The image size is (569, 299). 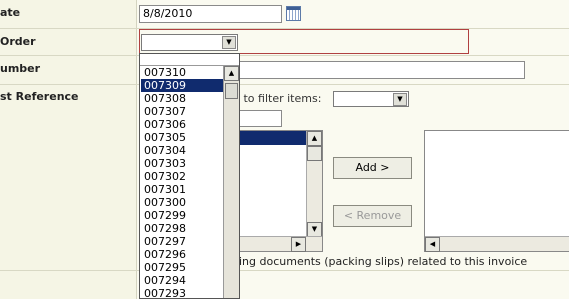 I want to click on horizontal-scrollbar: ▶, so click(x=277, y=244).